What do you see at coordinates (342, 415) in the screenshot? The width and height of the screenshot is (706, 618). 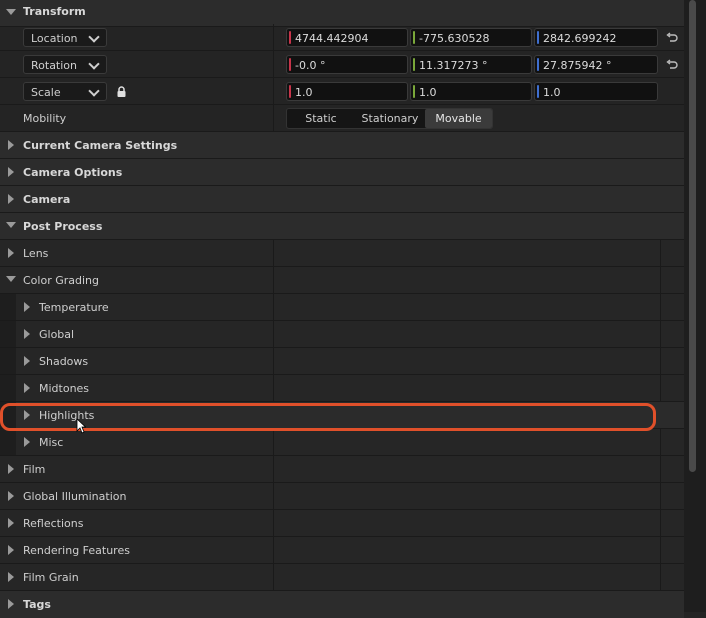 I see `highlights-subcategory: Highlights` at bounding box center [342, 415].